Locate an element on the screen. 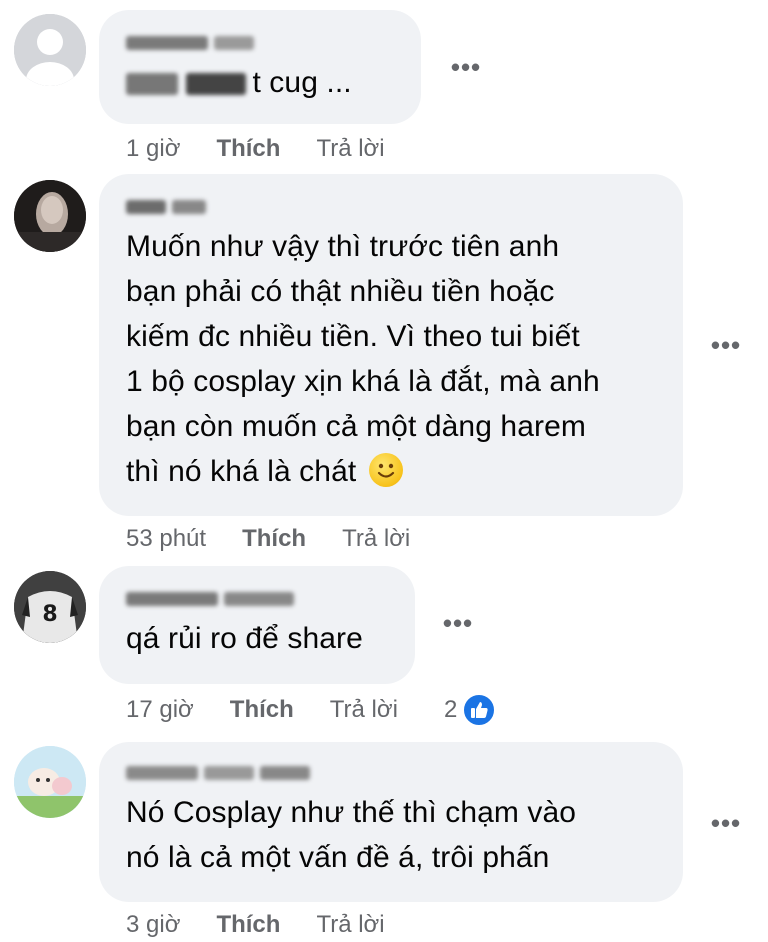 This screenshot has height=942, width=768. reaction-summary: 2 is located at coordinates (470, 710).